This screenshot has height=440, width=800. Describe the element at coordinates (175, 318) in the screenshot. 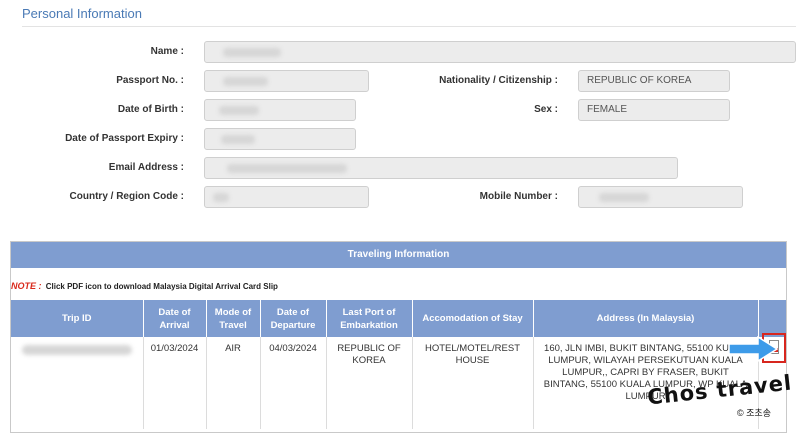

I see `column-header: Date of Arrival` at that location.